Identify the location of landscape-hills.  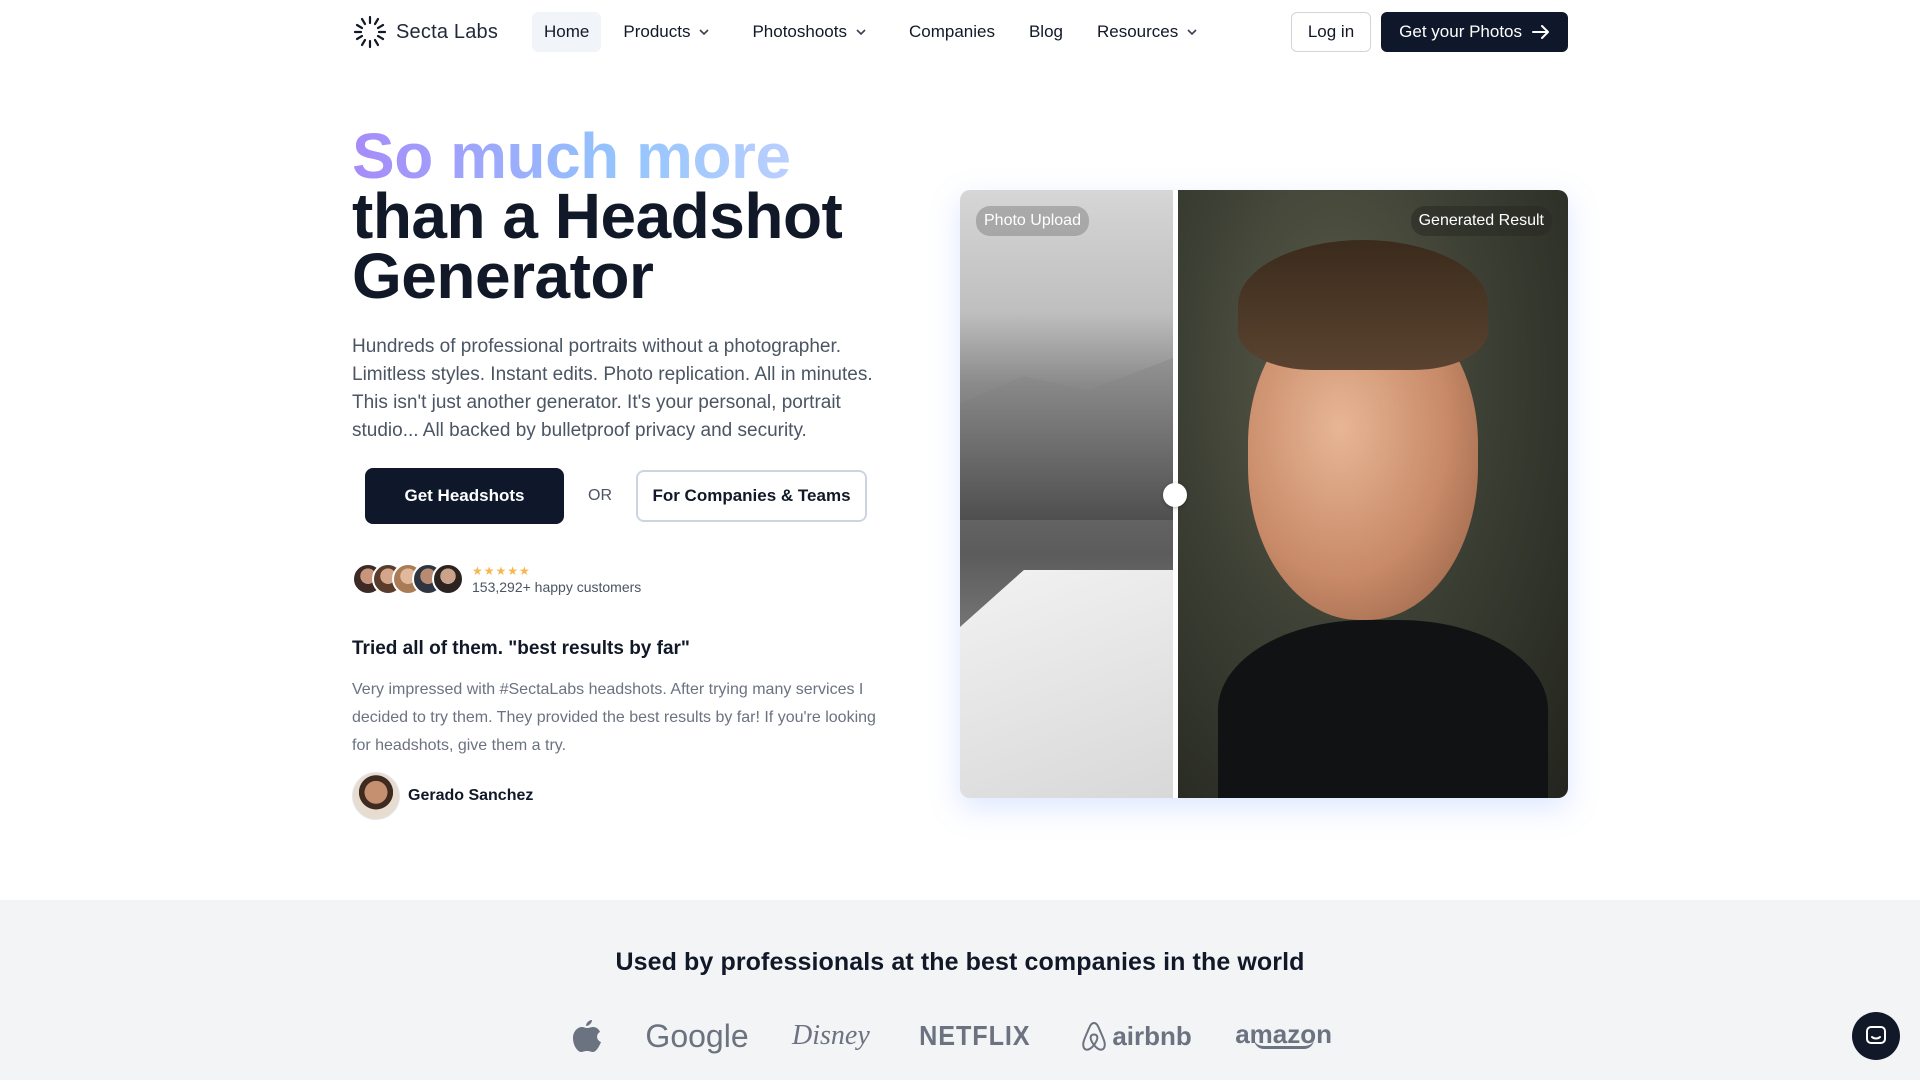
(1066, 439).